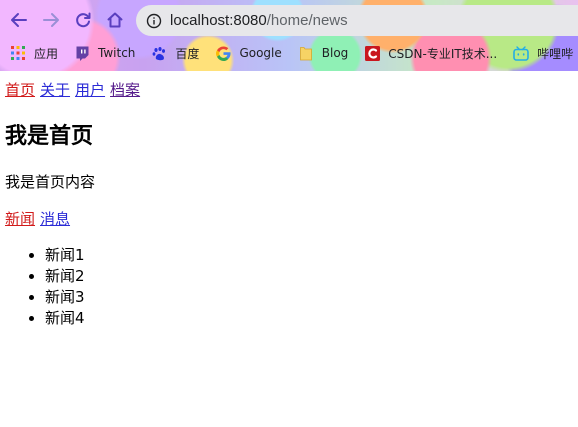 This screenshot has width=578, height=427. What do you see at coordinates (18, 53) in the screenshot?
I see `apps-grid-icon` at bounding box center [18, 53].